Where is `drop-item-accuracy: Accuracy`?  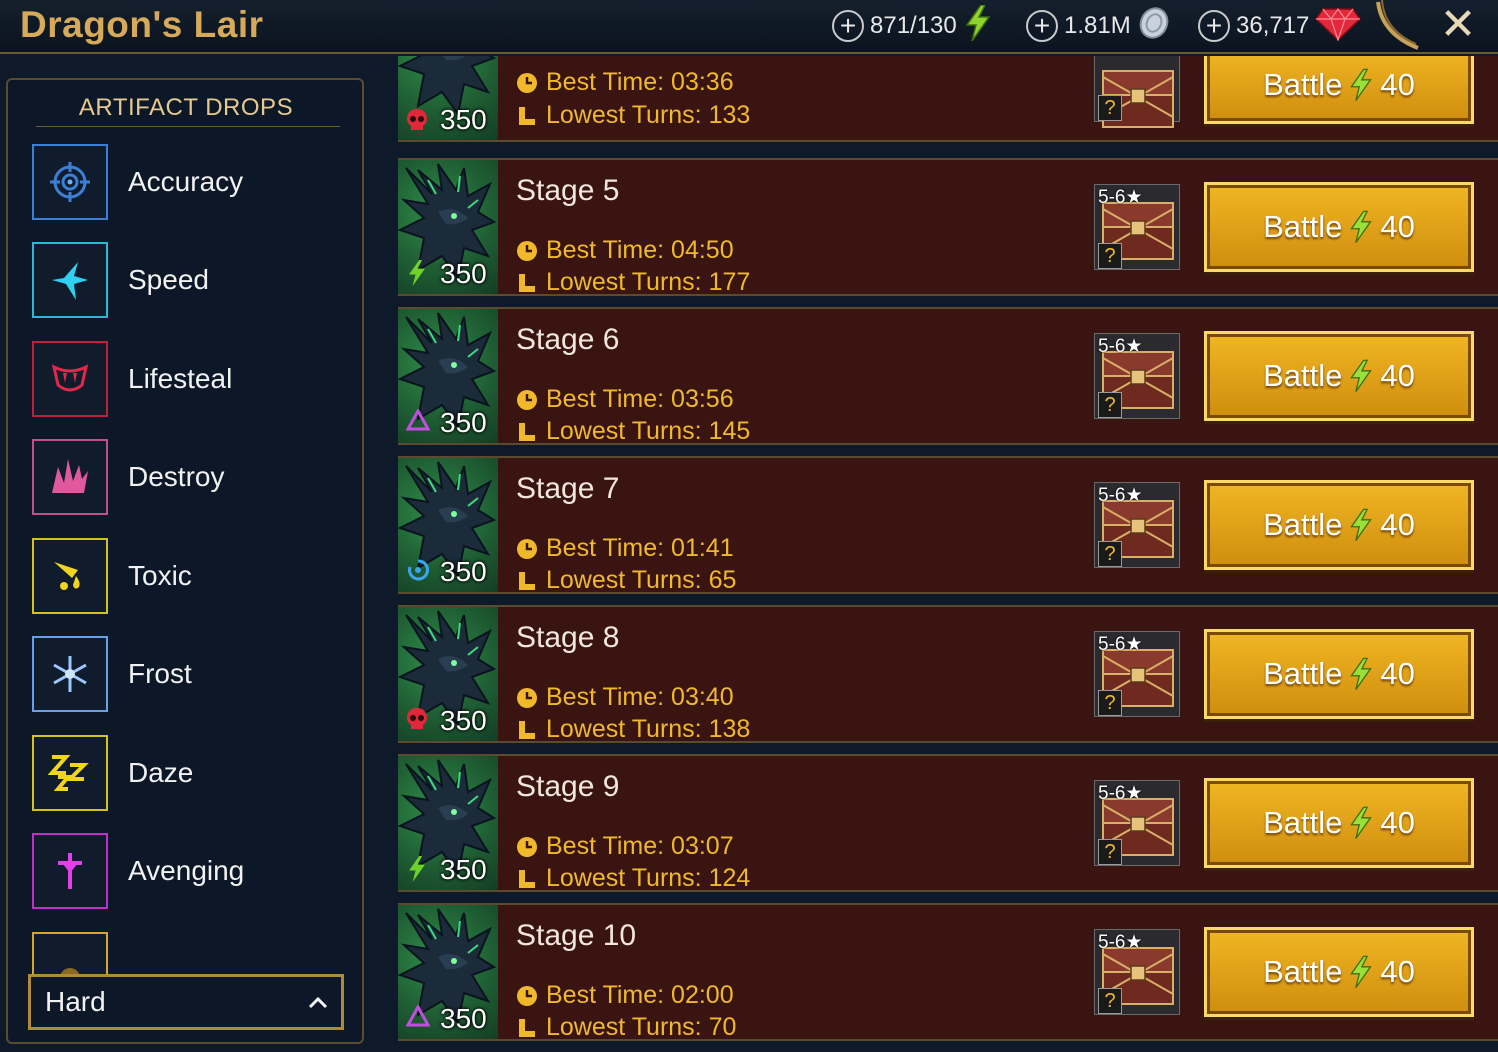
drop-item-accuracy: Accuracy is located at coordinates (182, 182).